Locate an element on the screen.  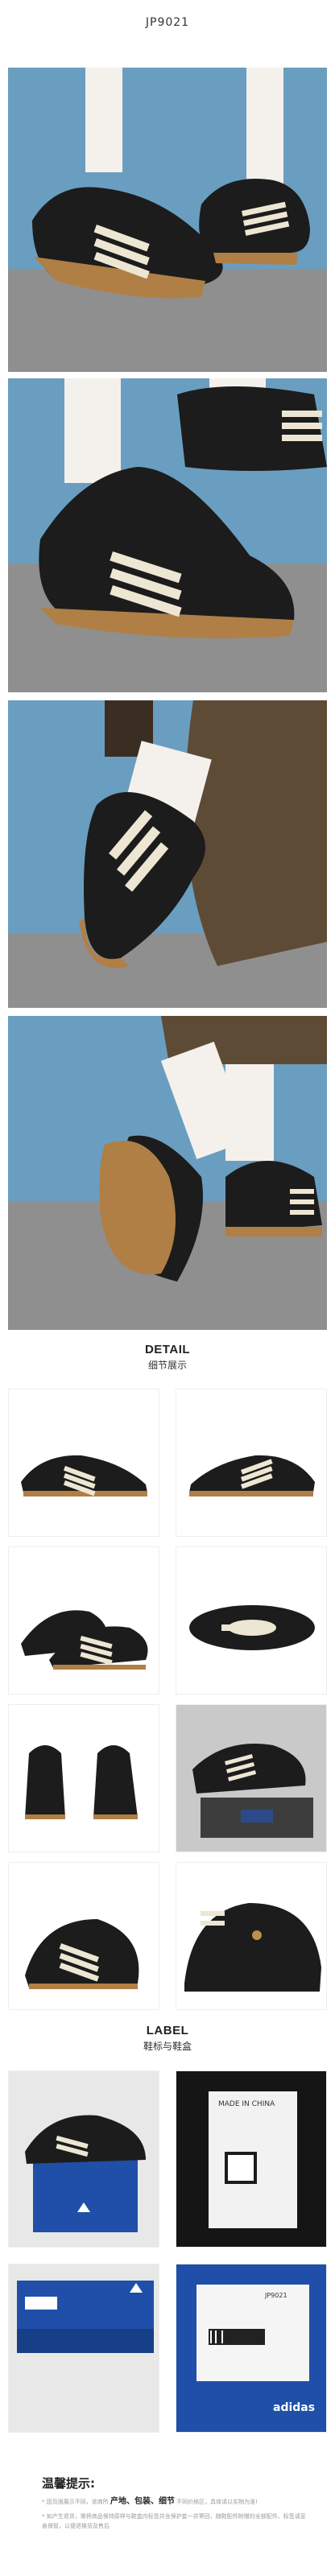
label-title-cn: 鞋标与鞋盒 is located at coordinates (167, 2046).